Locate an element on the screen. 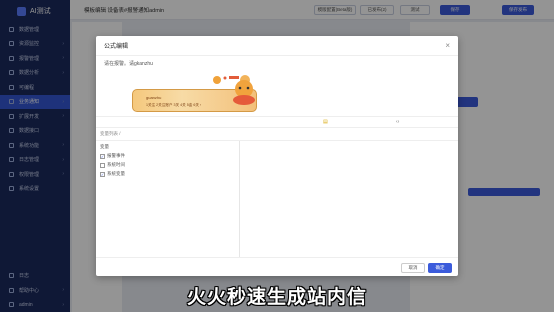 The width and height of the screenshot is (554, 312). cancel-button: 取消 is located at coordinates (413, 268).